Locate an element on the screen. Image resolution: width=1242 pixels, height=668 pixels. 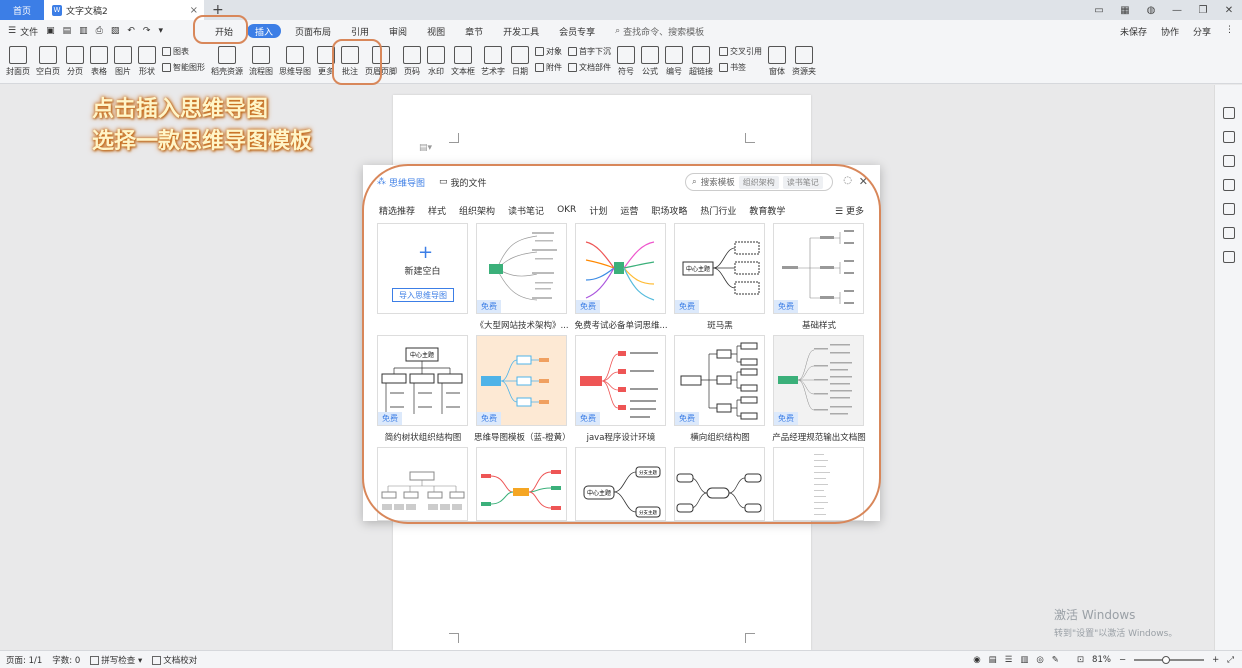
save-icon: ▣ is located at coordinates (50, 31).